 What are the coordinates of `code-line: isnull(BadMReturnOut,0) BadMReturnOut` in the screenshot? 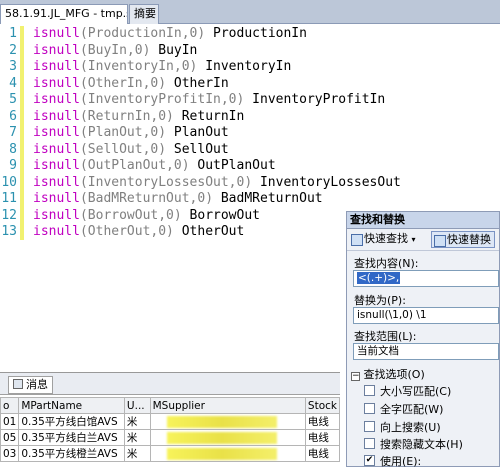 It's located at (178, 199).